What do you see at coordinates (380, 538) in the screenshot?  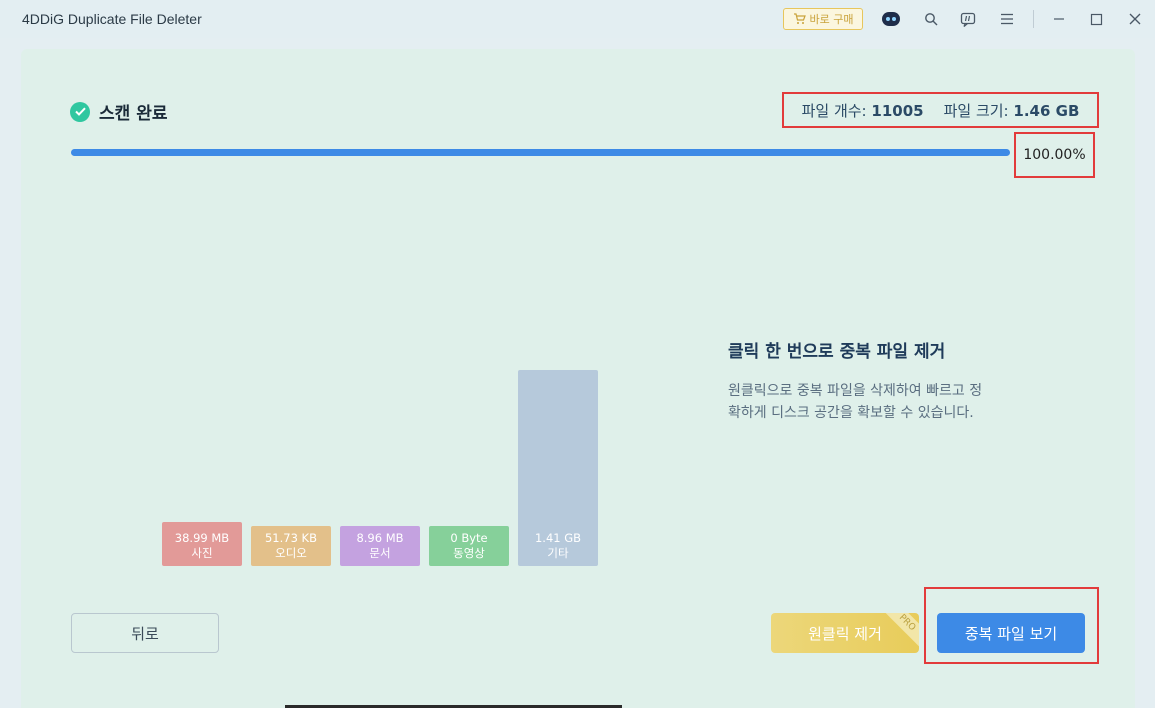 I see `bar-documents-value: 8.96 MB` at bounding box center [380, 538].